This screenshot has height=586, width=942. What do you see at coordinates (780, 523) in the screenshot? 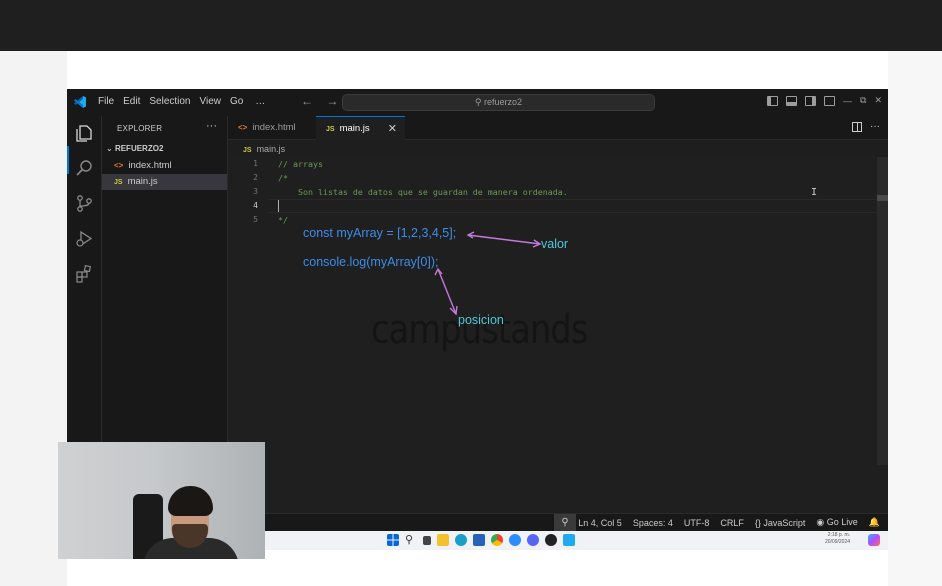
I see `language-mode: {} JavaScript` at bounding box center [780, 523].